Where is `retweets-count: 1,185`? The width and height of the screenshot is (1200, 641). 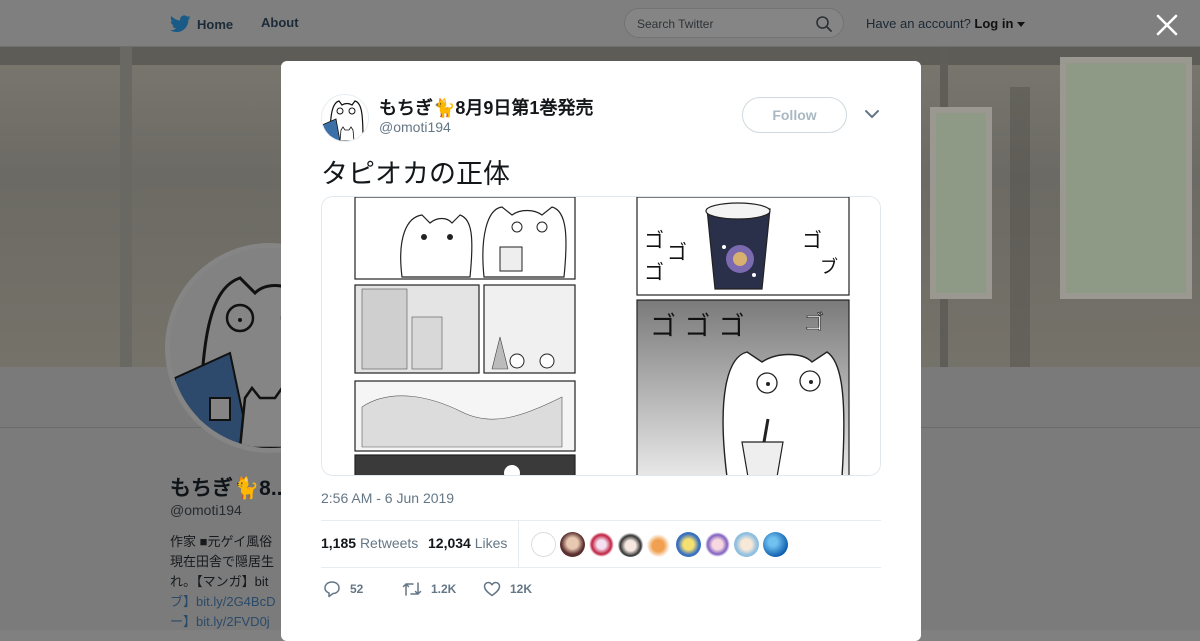
retweets-count: 1,185 is located at coordinates (339, 543).